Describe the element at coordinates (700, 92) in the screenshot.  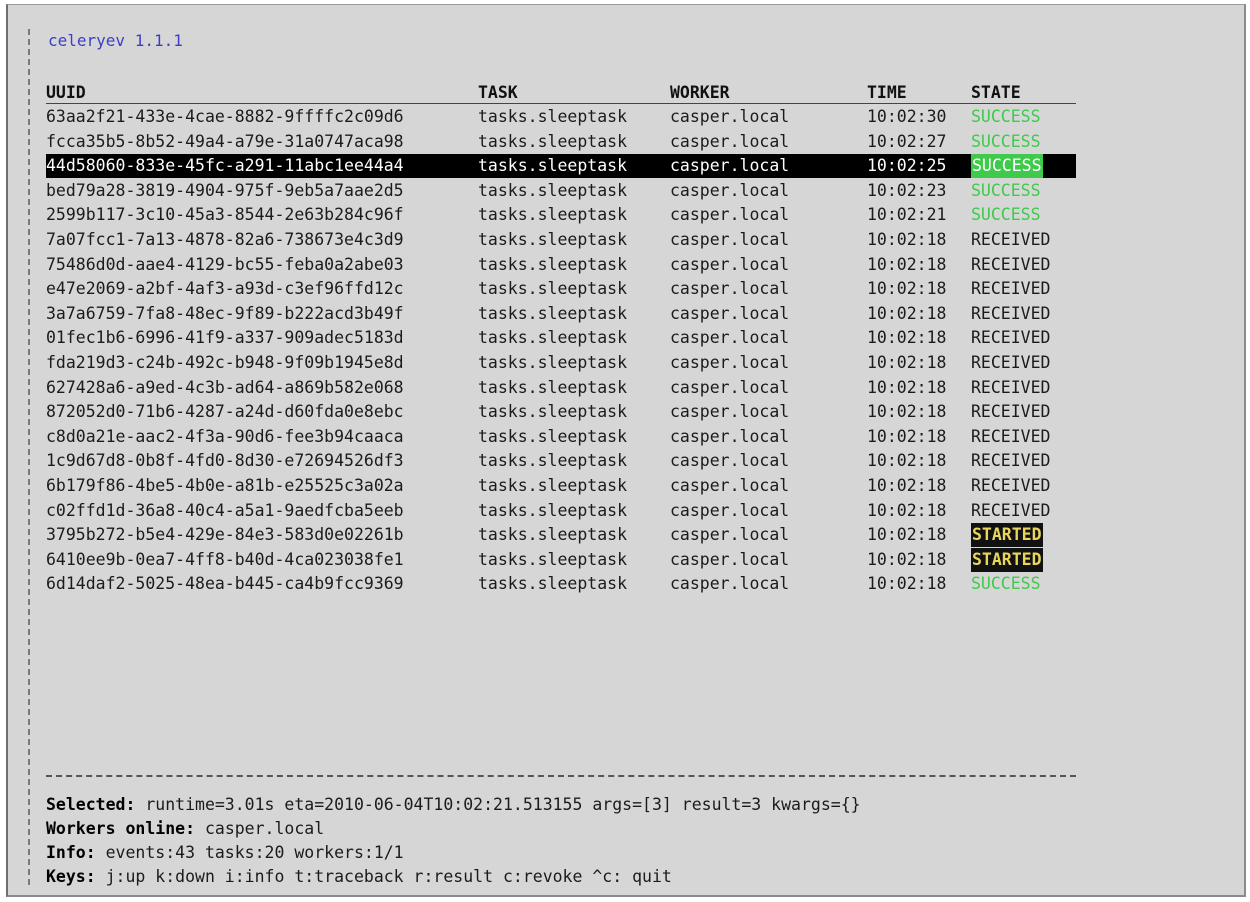
I see `header-worker: WORKER` at that location.